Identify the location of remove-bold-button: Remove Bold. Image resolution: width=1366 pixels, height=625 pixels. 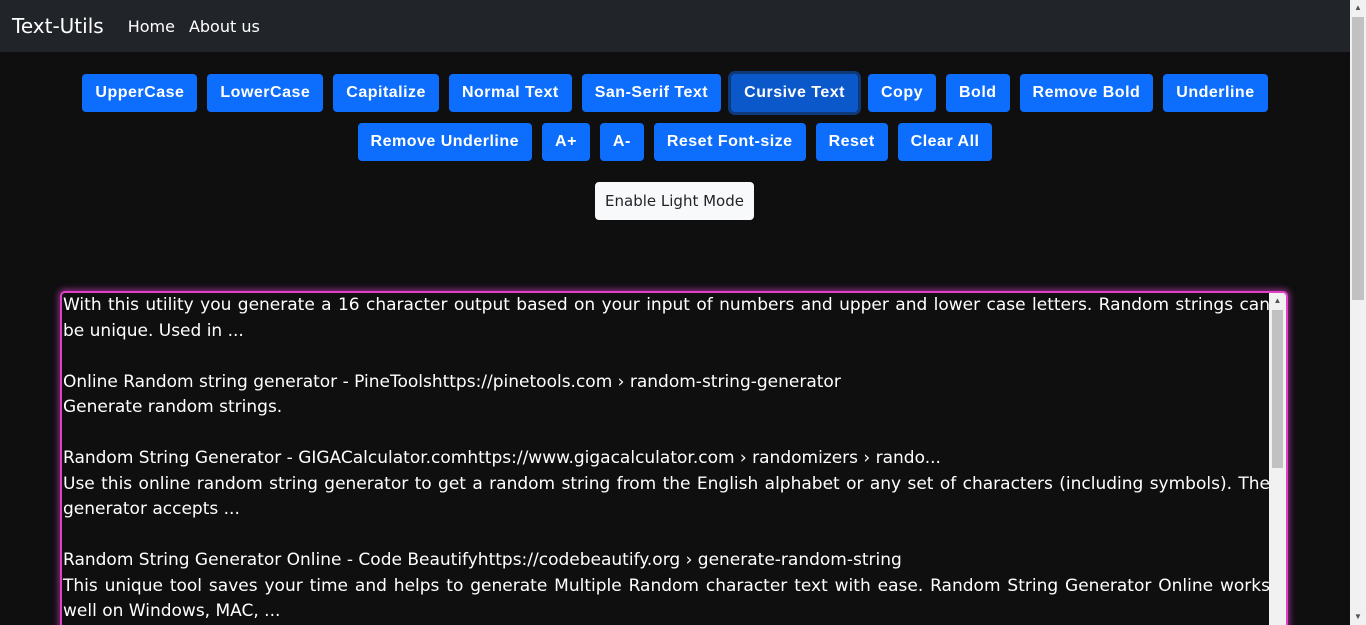
(1086, 93).